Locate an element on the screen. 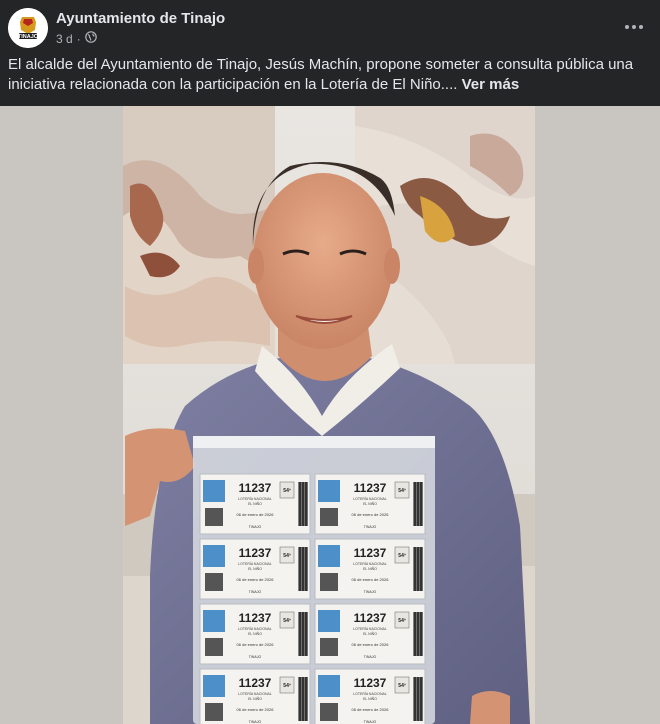 The width and height of the screenshot is (660, 724). more-options-button is located at coordinates (634, 27).